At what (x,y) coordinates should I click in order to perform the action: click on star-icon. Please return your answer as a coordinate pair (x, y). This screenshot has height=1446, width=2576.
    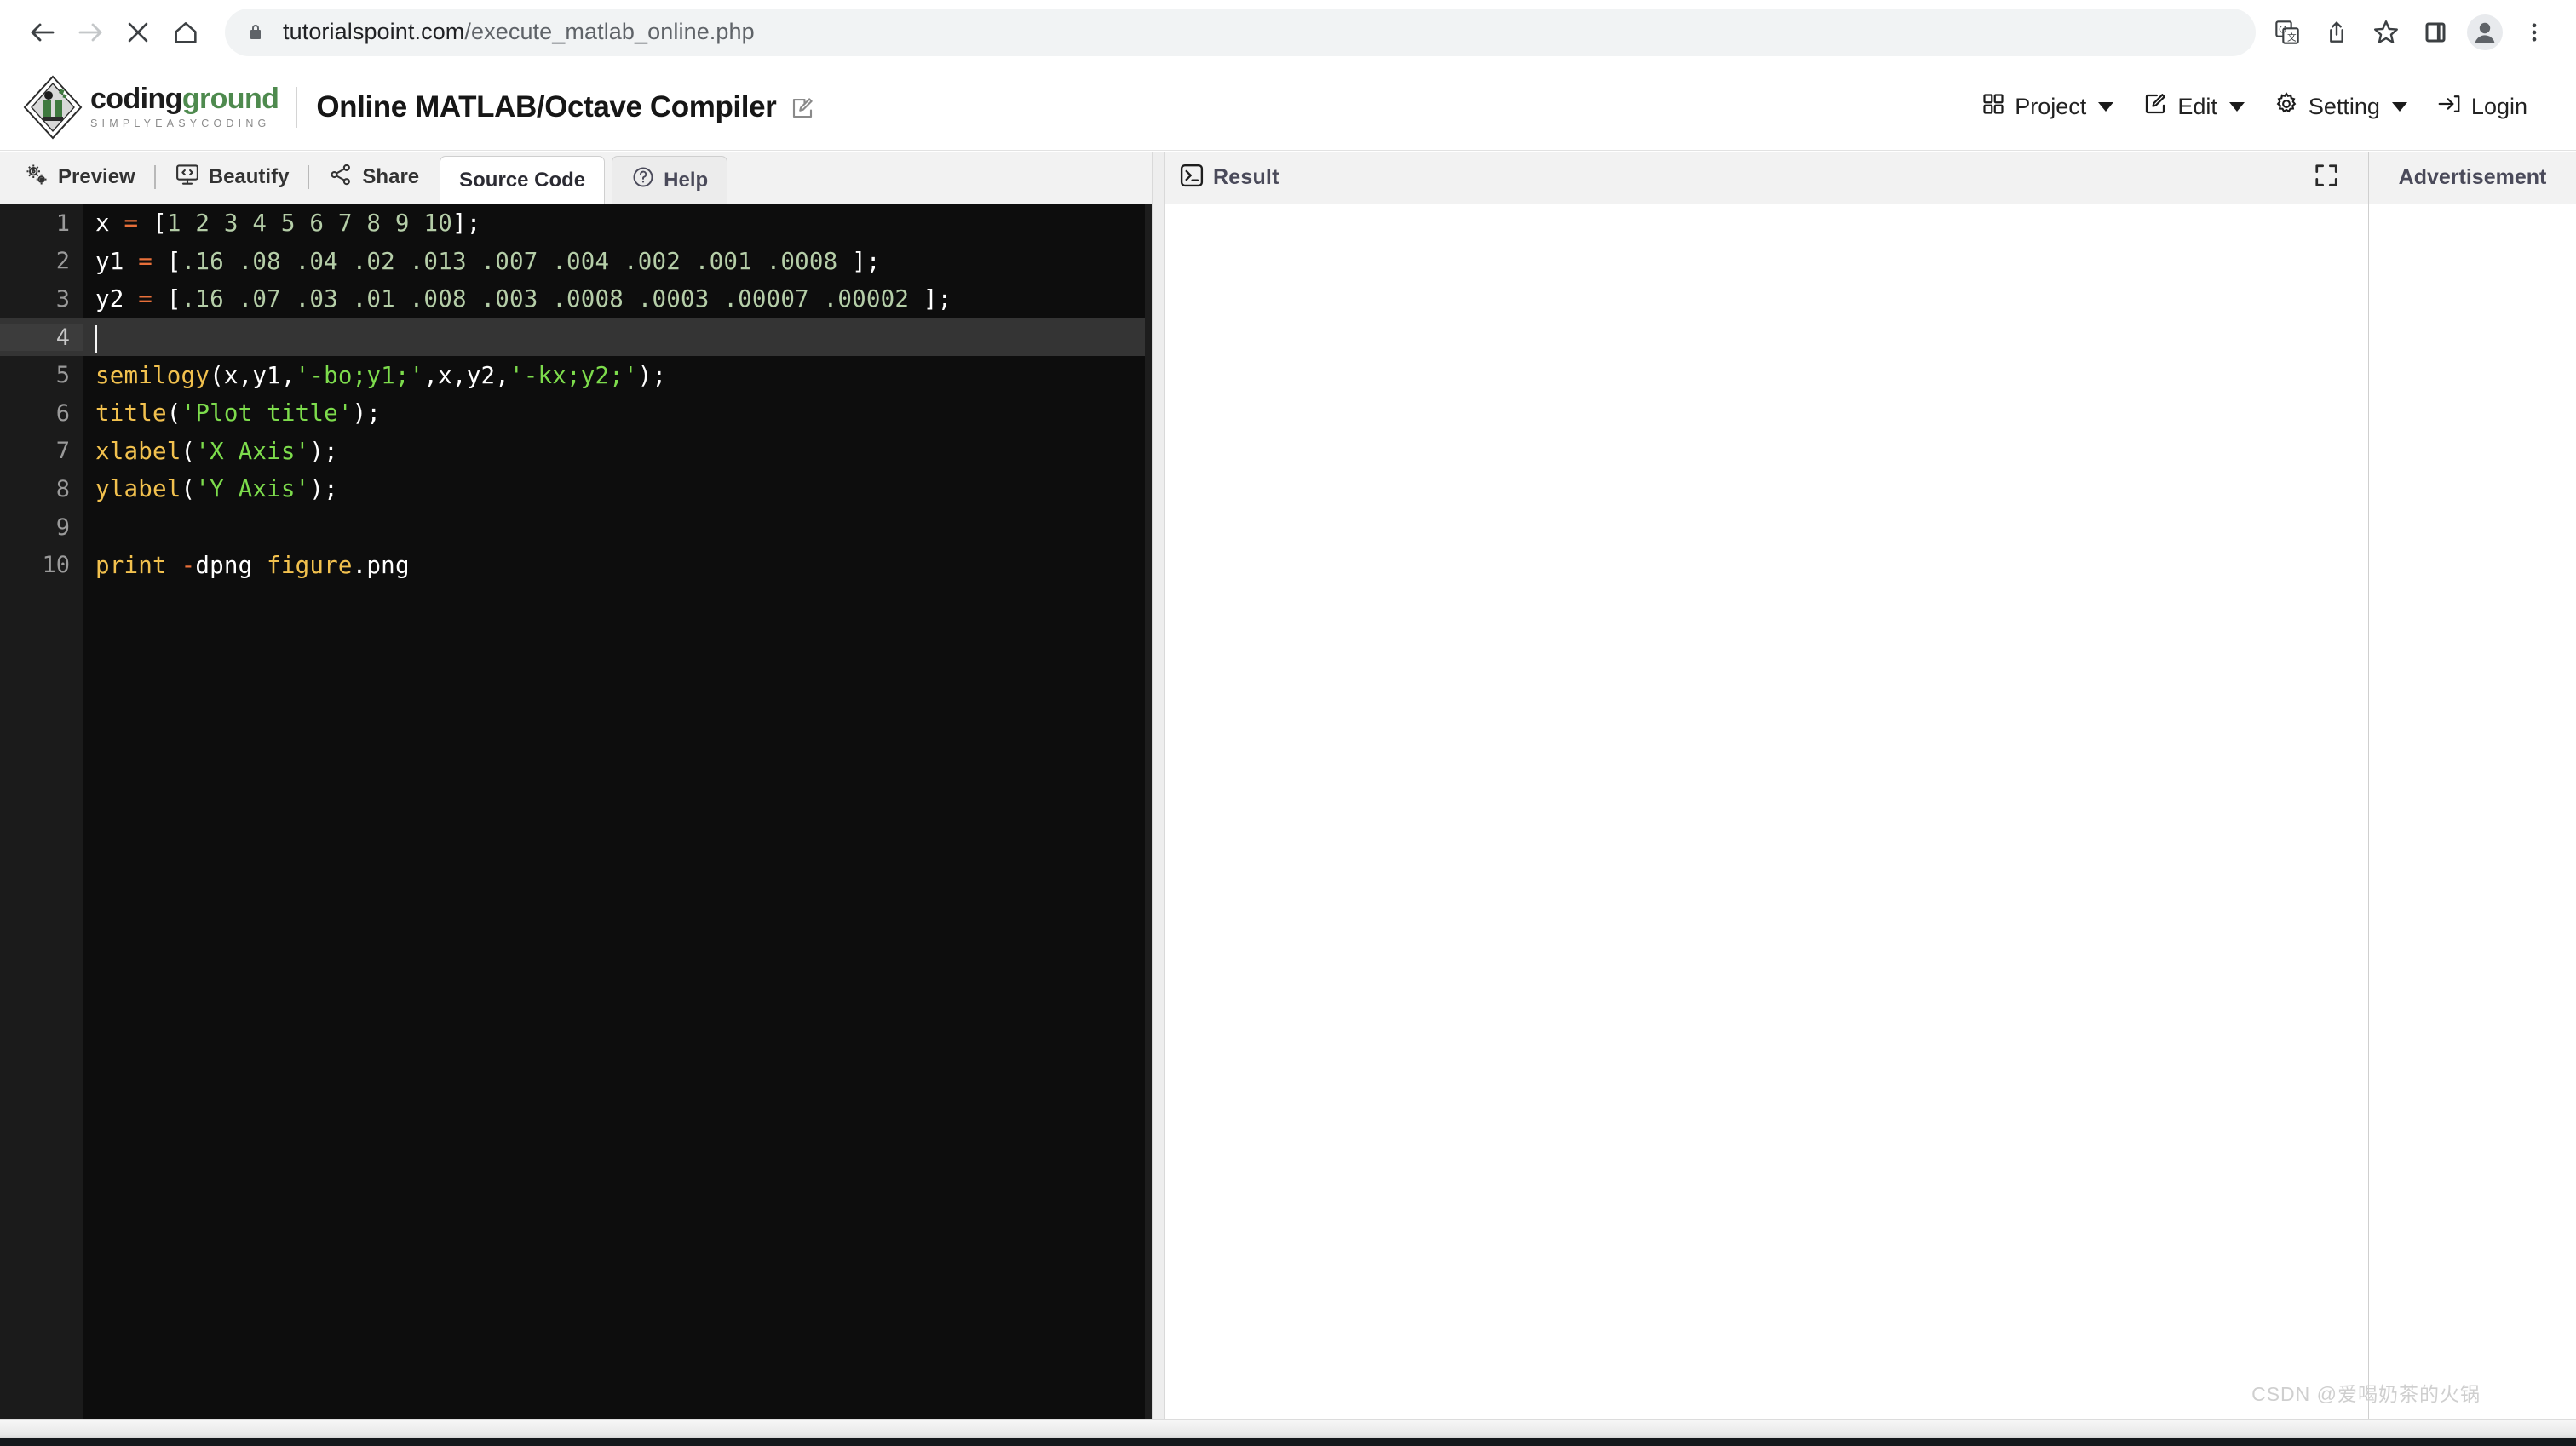
    Looking at the image, I should click on (2387, 32).